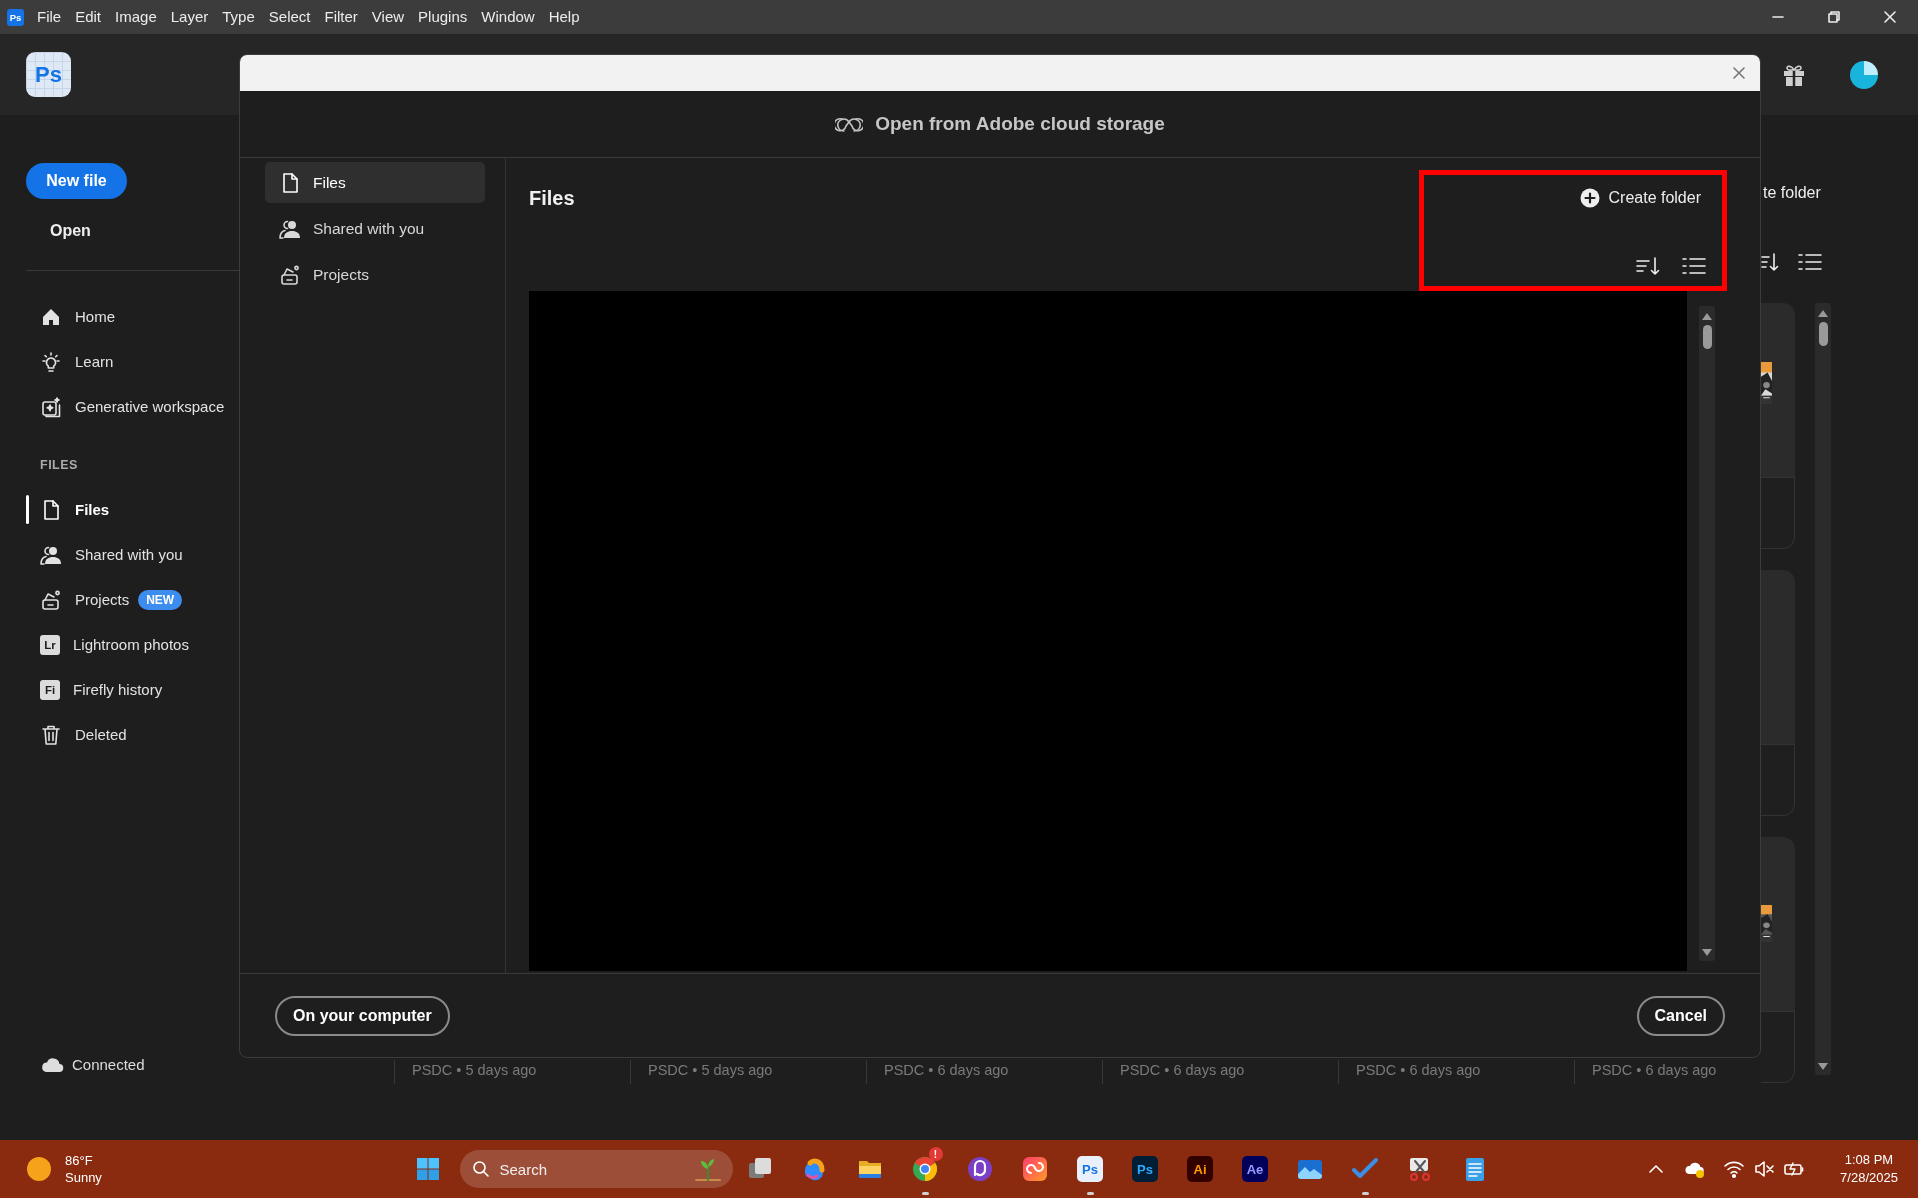 The width and height of the screenshot is (1918, 1198). Describe the element at coordinates (189, 17) in the screenshot. I see `menu-item: Layer` at that location.